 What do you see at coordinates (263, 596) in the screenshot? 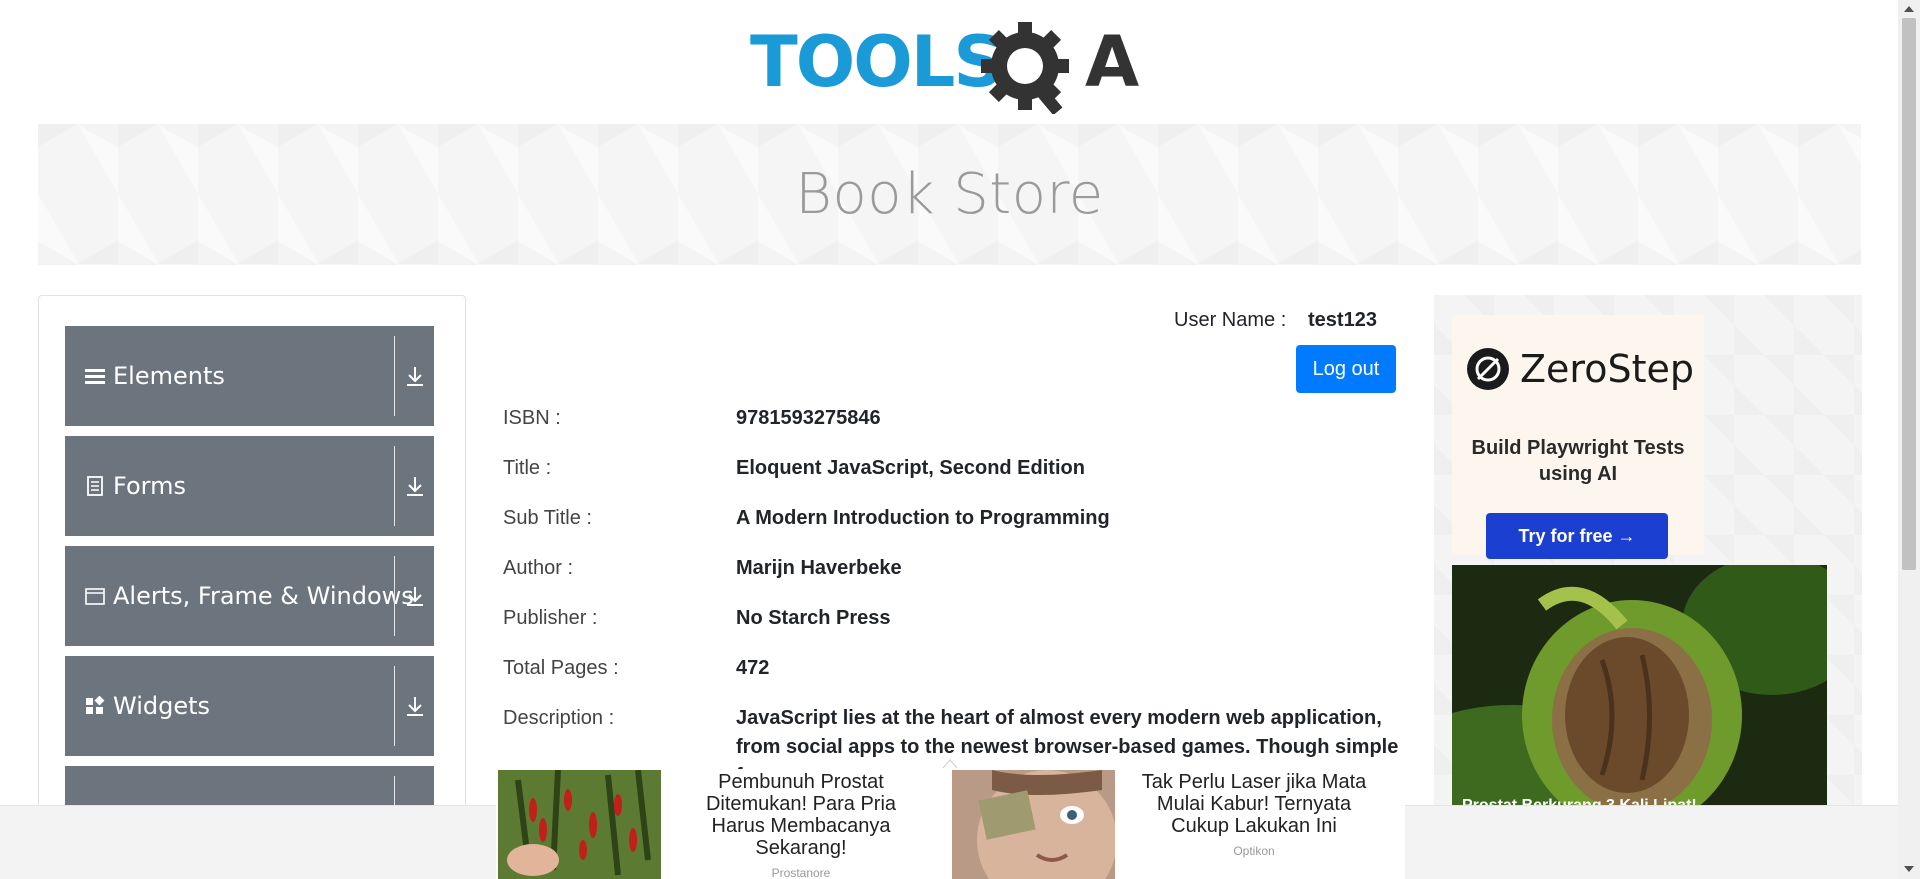
I see `sidebar-group-label: Alerts, Frame & Windows` at bounding box center [263, 596].